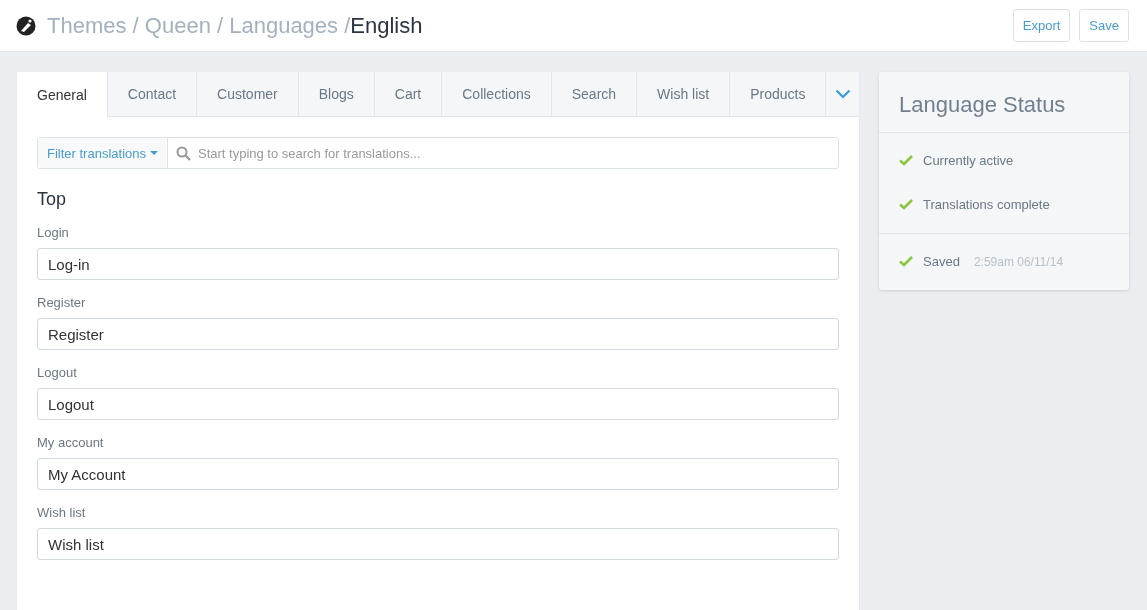 Image resolution: width=1147 pixels, height=610 pixels. Describe the element at coordinates (199, 25) in the screenshot. I see `breadcrumb-trail: Themes / Queen / Languages /` at that location.